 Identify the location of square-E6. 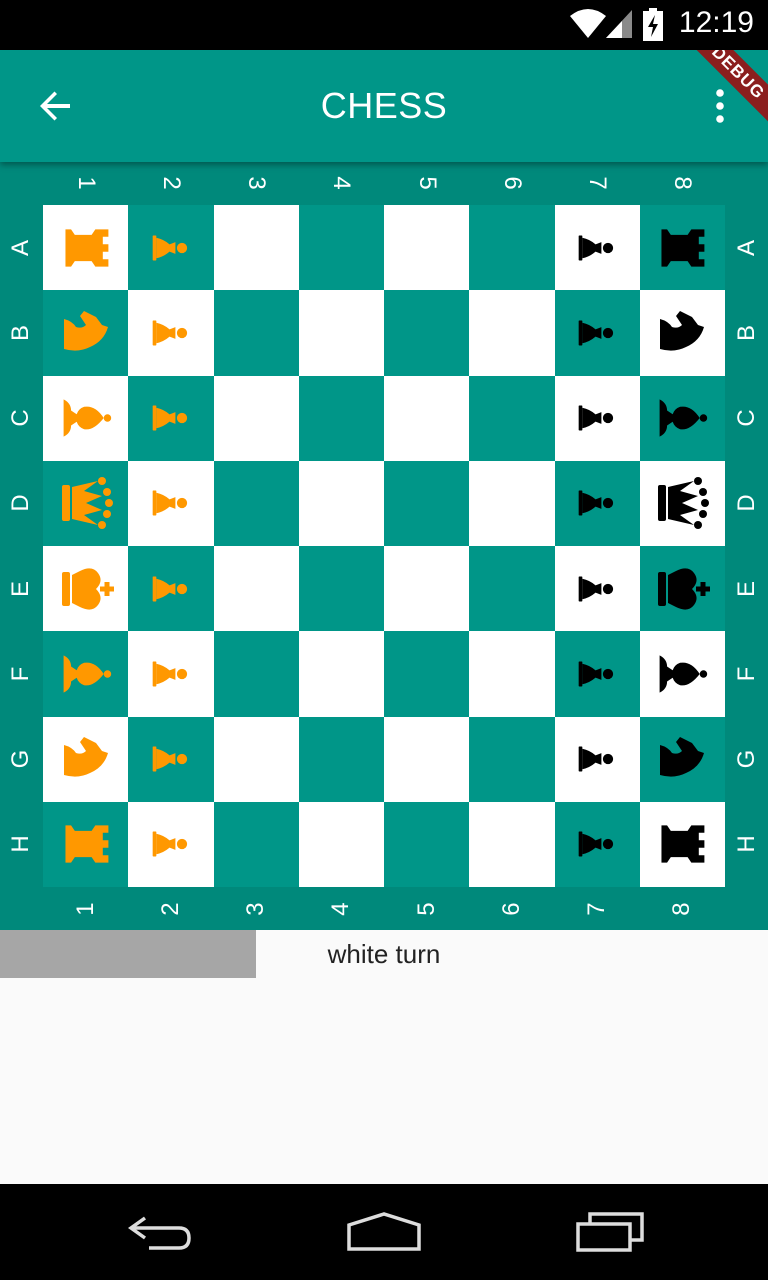
(512, 589).